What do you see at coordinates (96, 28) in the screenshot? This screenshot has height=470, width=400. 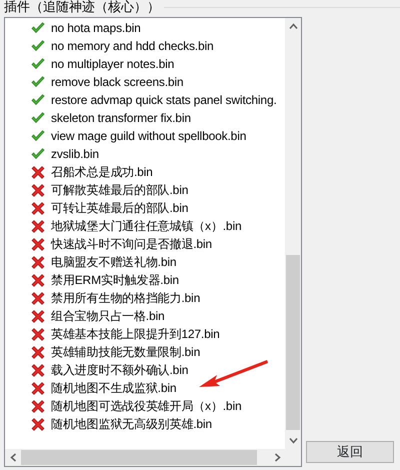 I see `plugin-name: no hota maps.bin` at bounding box center [96, 28].